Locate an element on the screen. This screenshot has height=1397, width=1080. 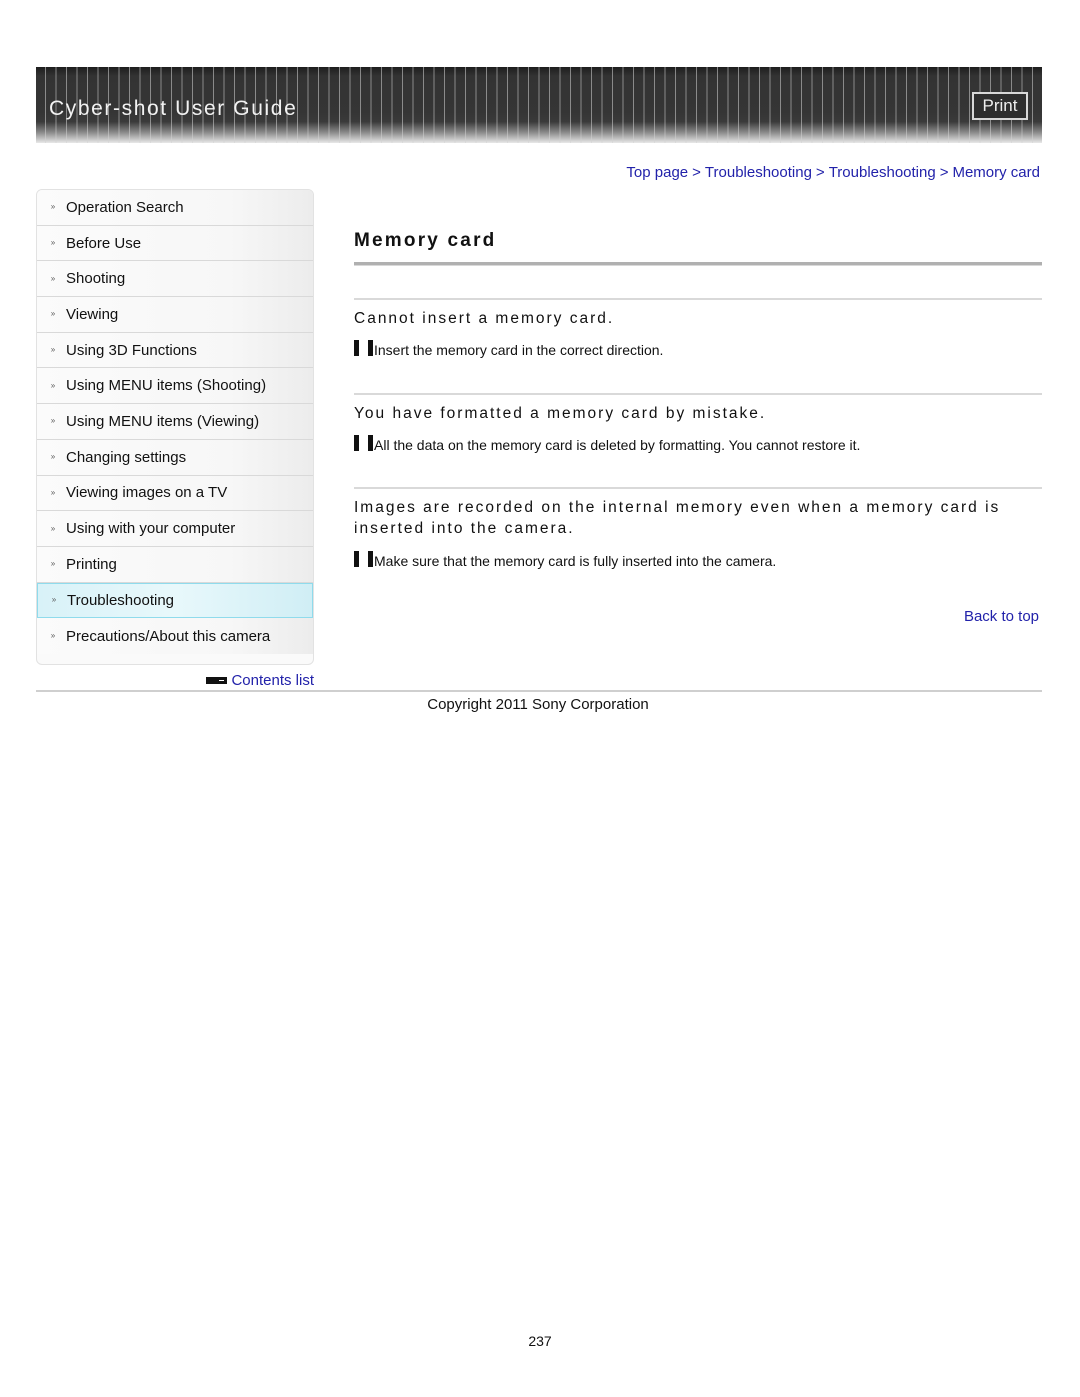
question-title: Cannot insert a memory card. is located at coordinates (484, 318).